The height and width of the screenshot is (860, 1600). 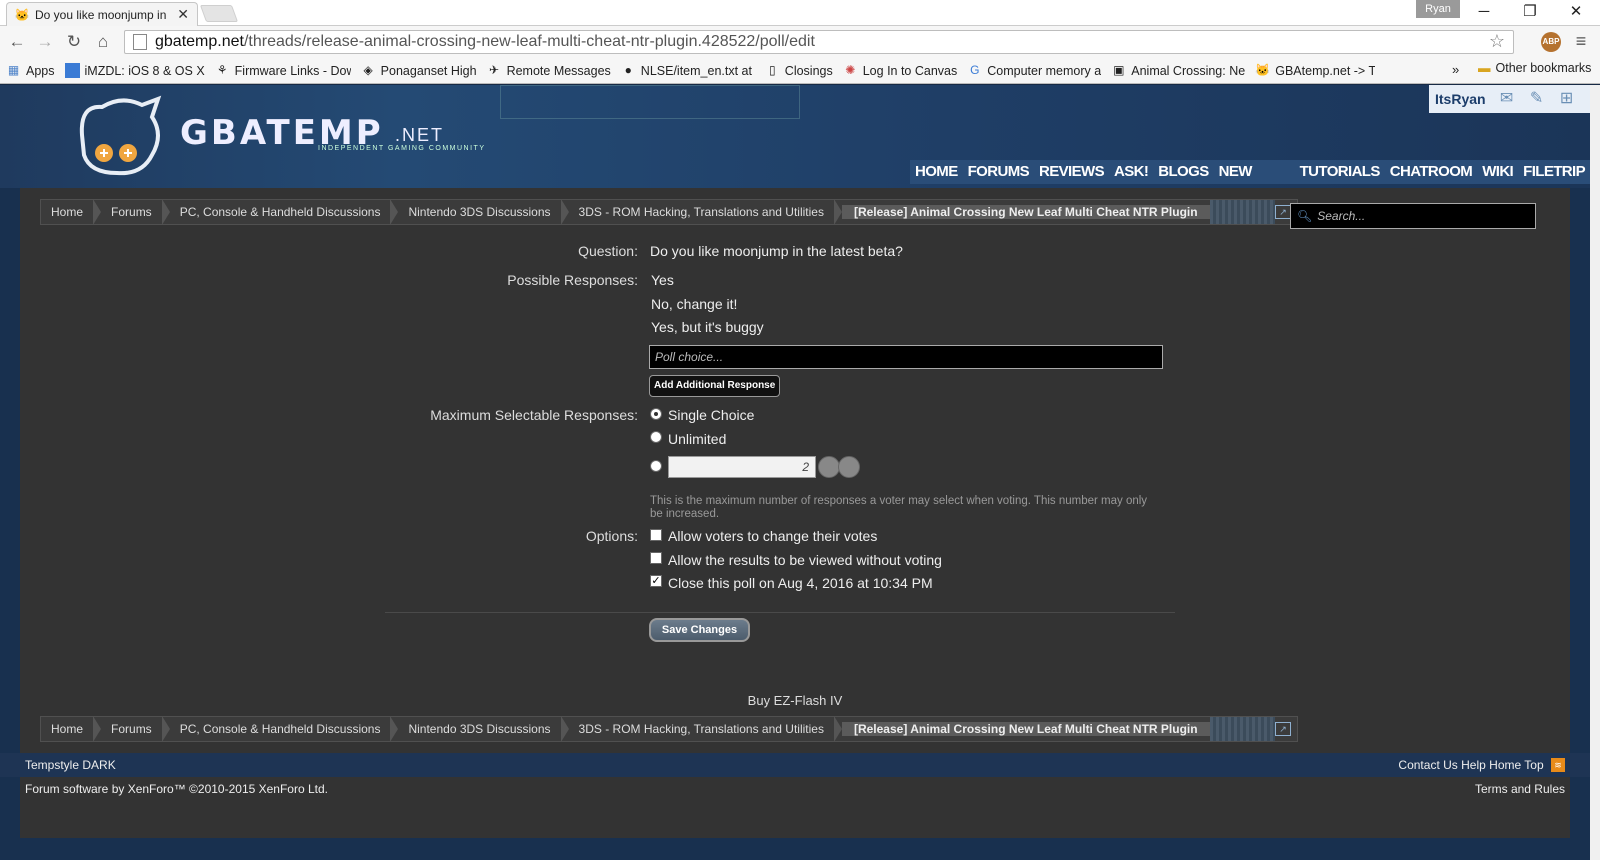 What do you see at coordinates (1460, 99) in the screenshot?
I see `username-link: ItsRyan` at bounding box center [1460, 99].